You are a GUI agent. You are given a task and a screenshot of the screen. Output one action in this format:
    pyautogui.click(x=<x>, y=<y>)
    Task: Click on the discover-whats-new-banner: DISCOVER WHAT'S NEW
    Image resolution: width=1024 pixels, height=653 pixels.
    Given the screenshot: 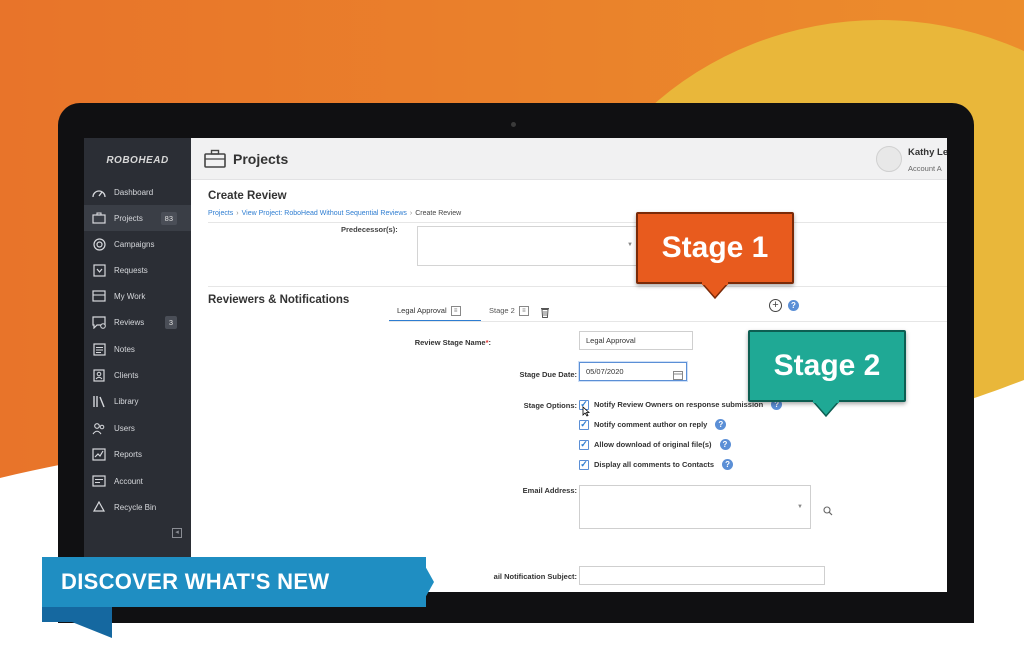 What is the action you would take?
    pyautogui.click(x=234, y=582)
    